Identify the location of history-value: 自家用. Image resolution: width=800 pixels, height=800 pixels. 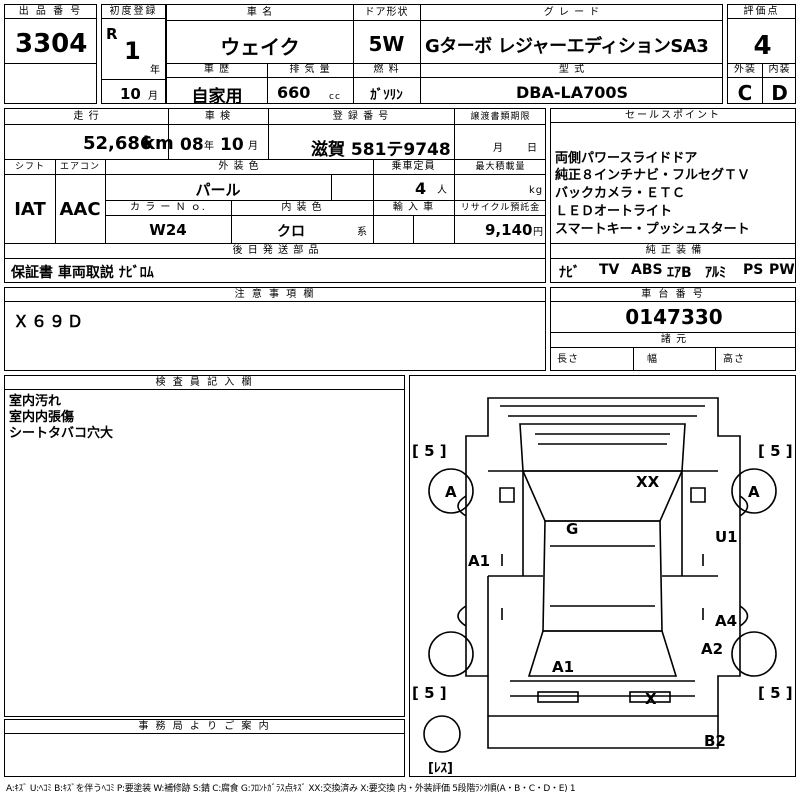
(217, 97).